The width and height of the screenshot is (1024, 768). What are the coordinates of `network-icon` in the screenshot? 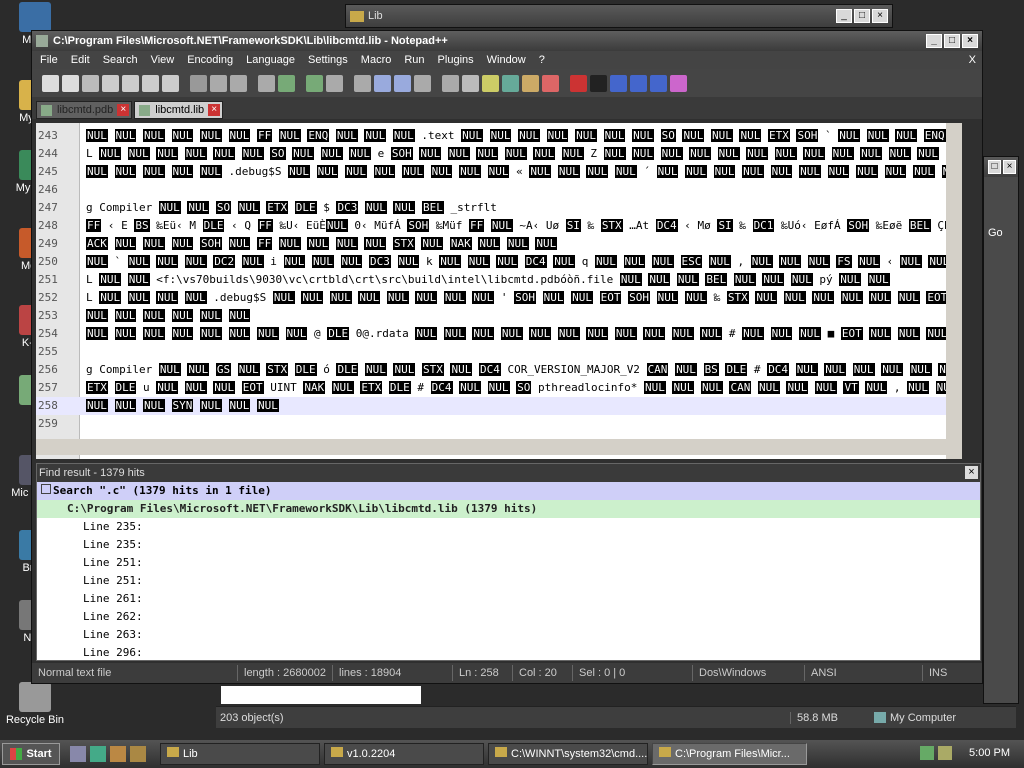 It's located at (927, 753).